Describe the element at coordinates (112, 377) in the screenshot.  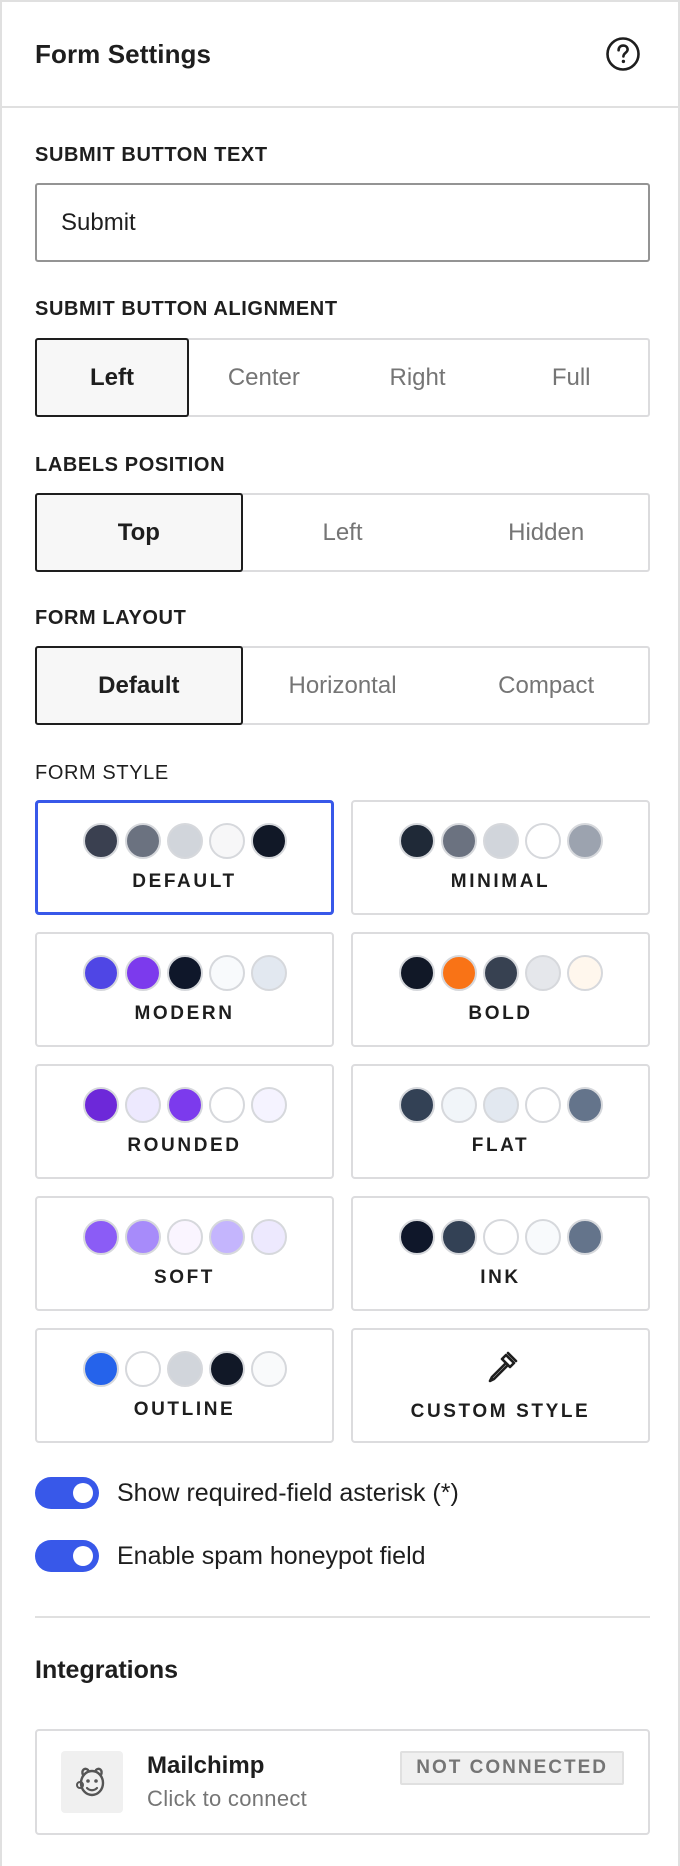
I see `alignment-option-left: Left` at that location.